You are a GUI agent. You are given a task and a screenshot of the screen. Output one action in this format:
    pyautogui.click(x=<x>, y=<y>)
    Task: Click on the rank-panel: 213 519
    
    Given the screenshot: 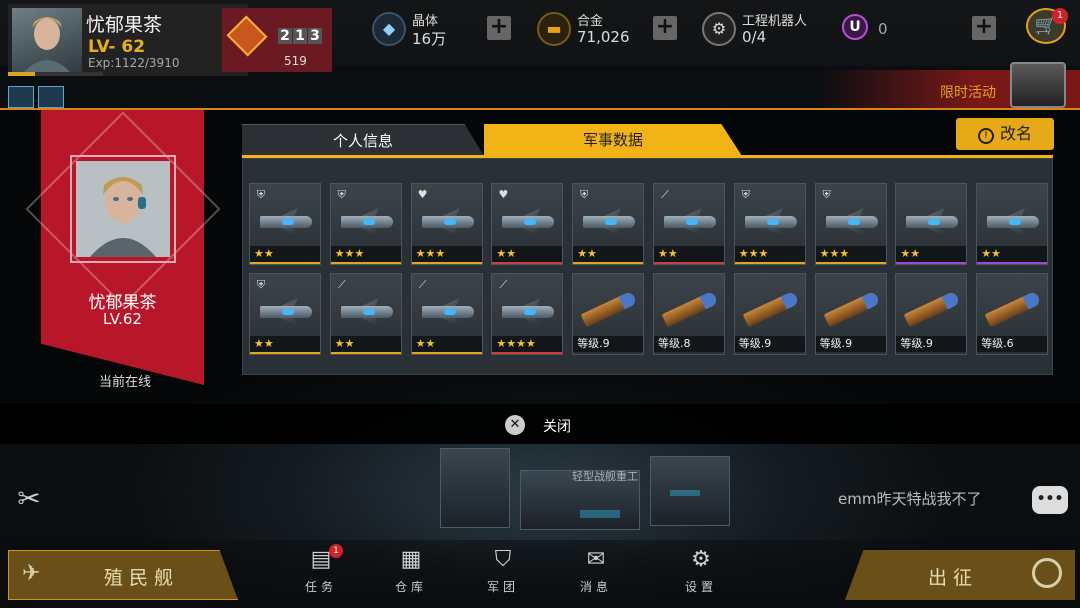 What is the action you would take?
    pyautogui.click(x=277, y=40)
    